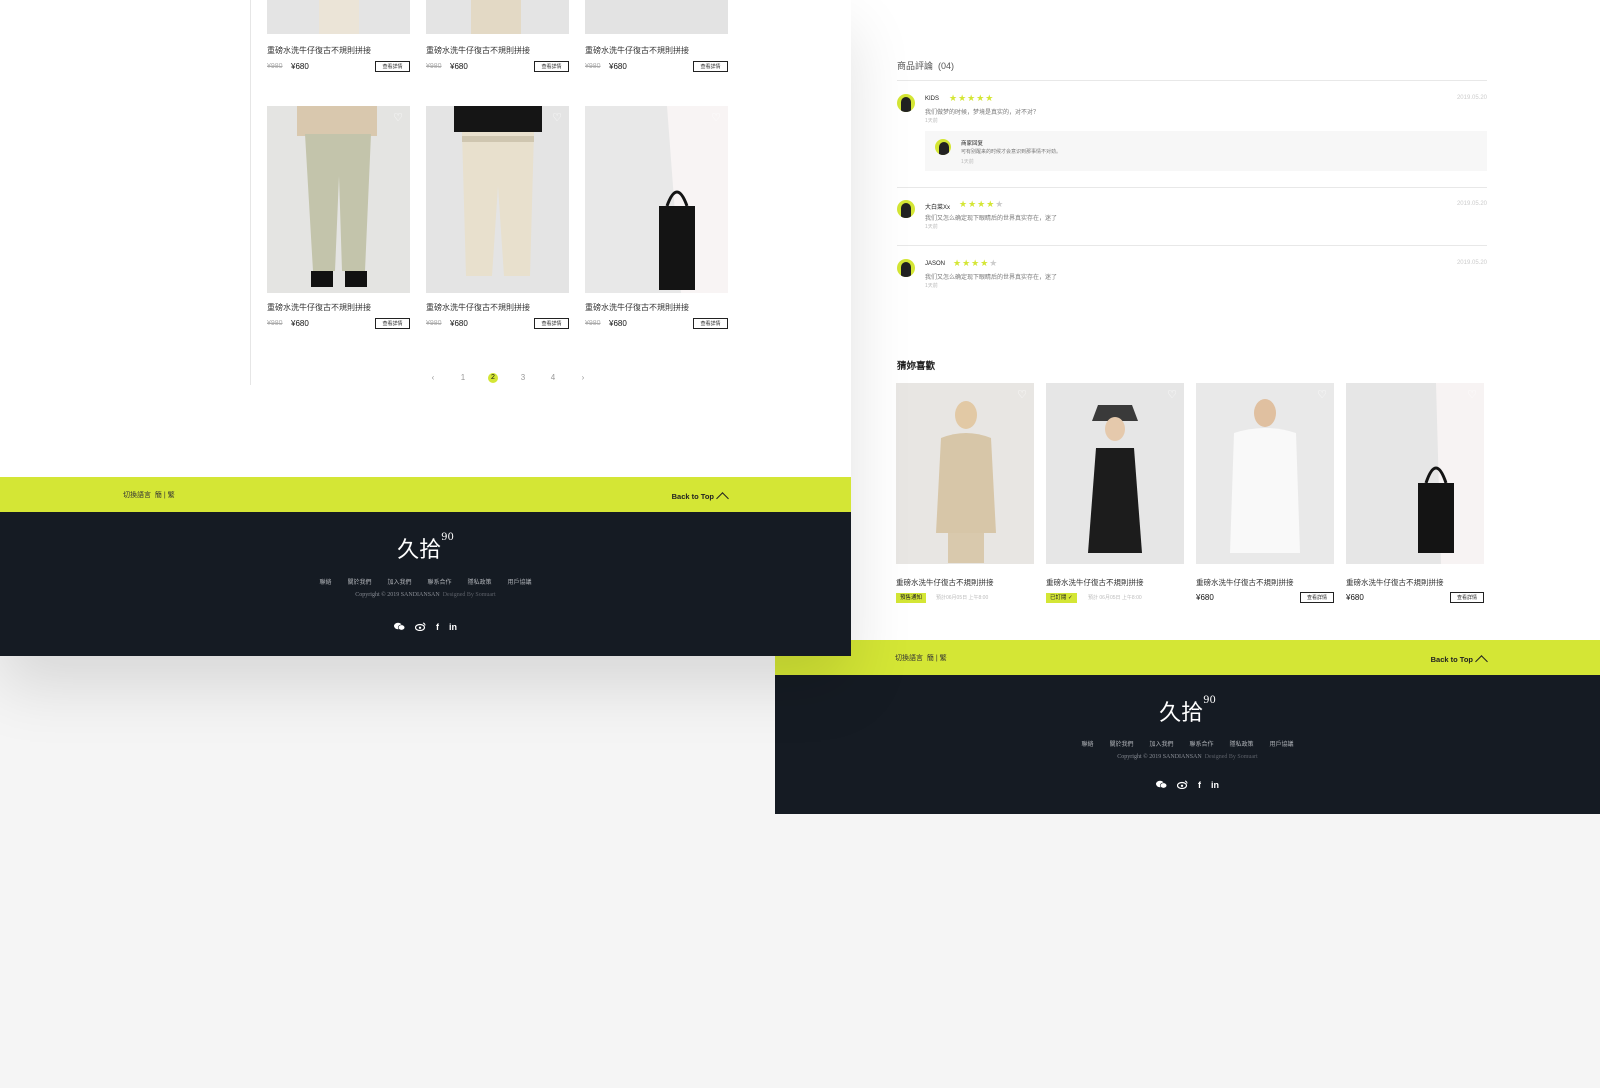 The height and width of the screenshot is (1088, 1600). Describe the element at coordinates (463, 377) in the screenshot. I see `page-link: 1` at that location.